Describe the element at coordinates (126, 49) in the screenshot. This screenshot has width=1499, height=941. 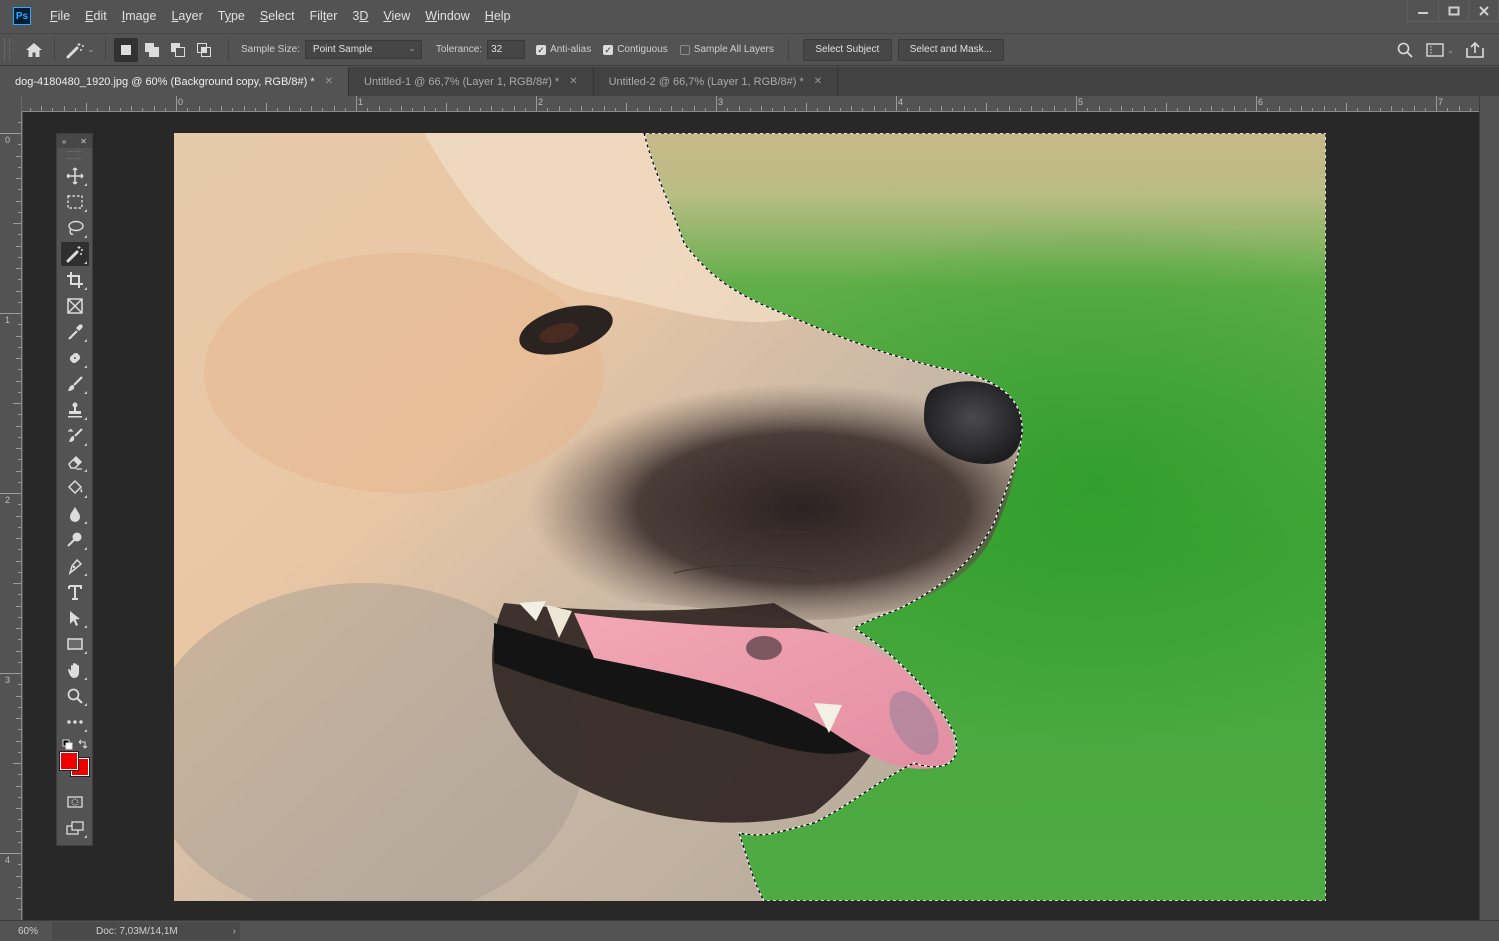
I see `new-selection-button` at that location.